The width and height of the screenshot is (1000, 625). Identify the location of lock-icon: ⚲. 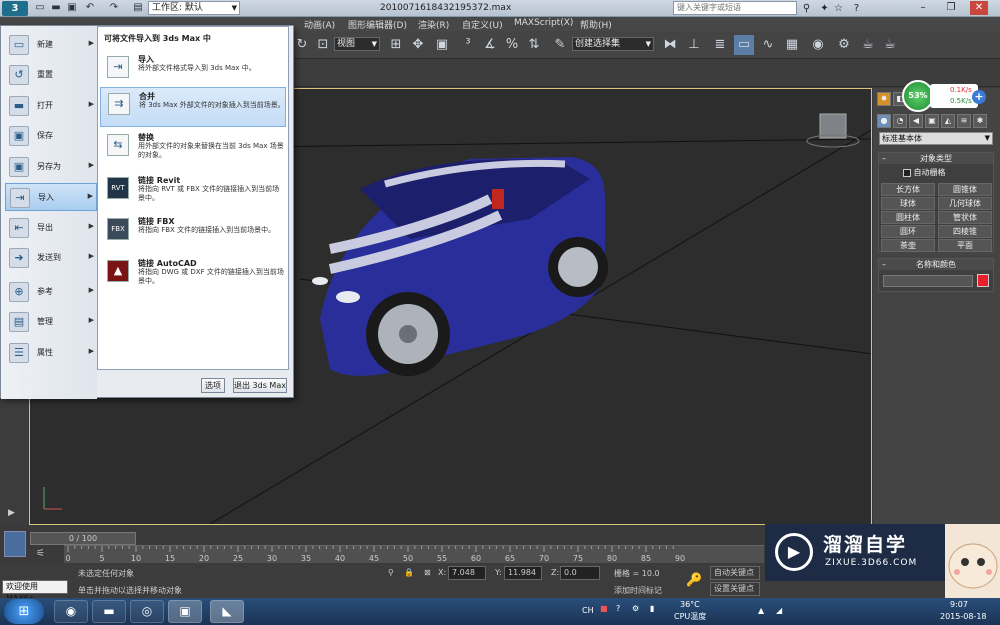
(391, 572).